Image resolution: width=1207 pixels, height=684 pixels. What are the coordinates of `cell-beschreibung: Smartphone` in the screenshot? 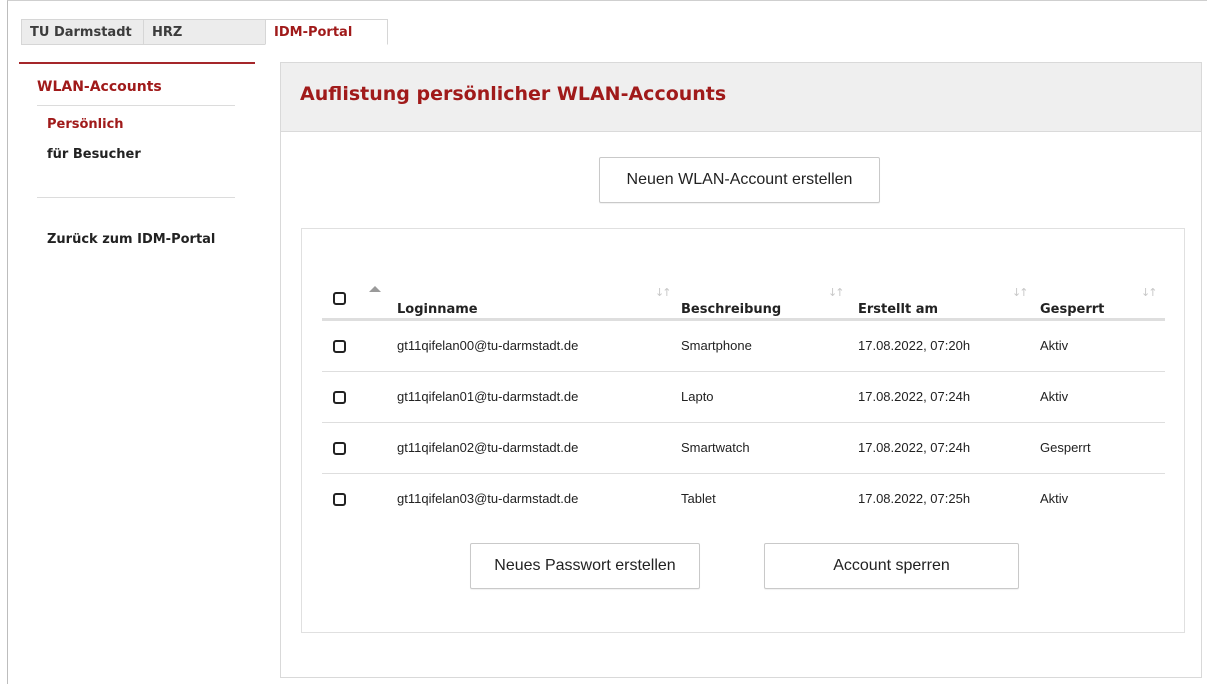 It's located at (716, 345).